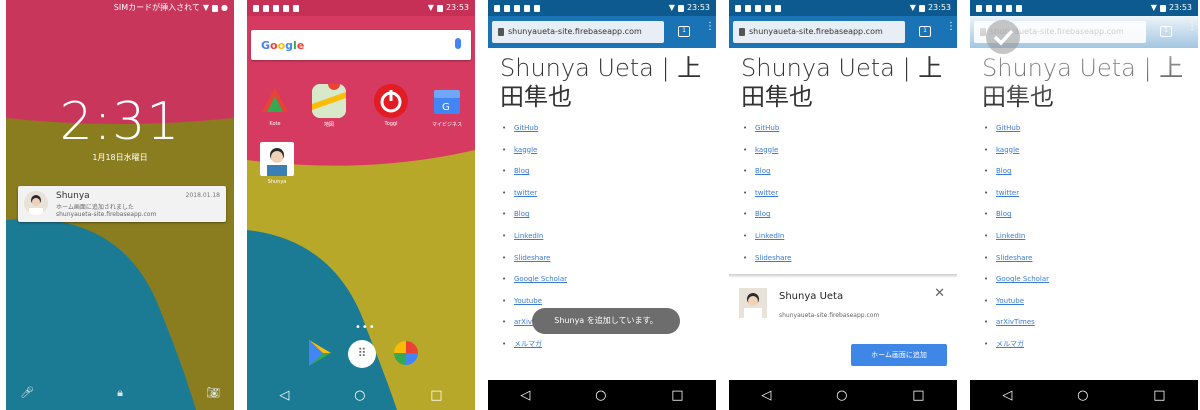 The width and height of the screenshot is (1200, 410). Describe the element at coordinates (362, 354) in the screenshot. I see `app-drawer-icon: ⠿` at that location.